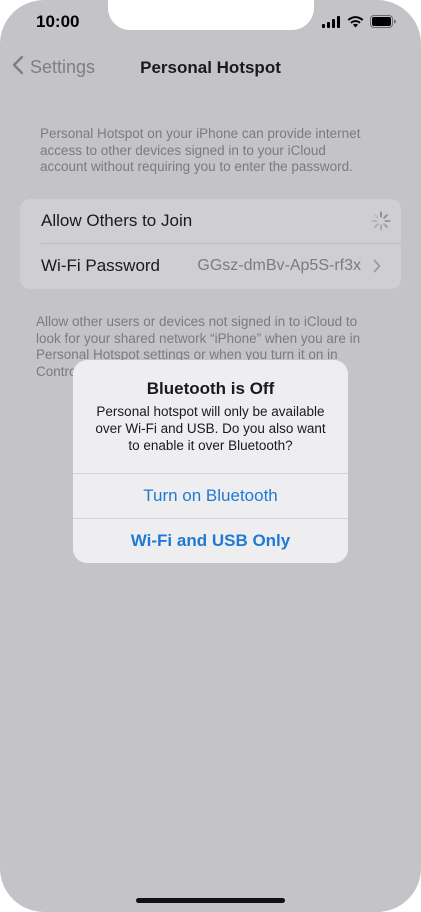  I want to click on allow-others-row: Allow Others to Join, so click(210, 221).